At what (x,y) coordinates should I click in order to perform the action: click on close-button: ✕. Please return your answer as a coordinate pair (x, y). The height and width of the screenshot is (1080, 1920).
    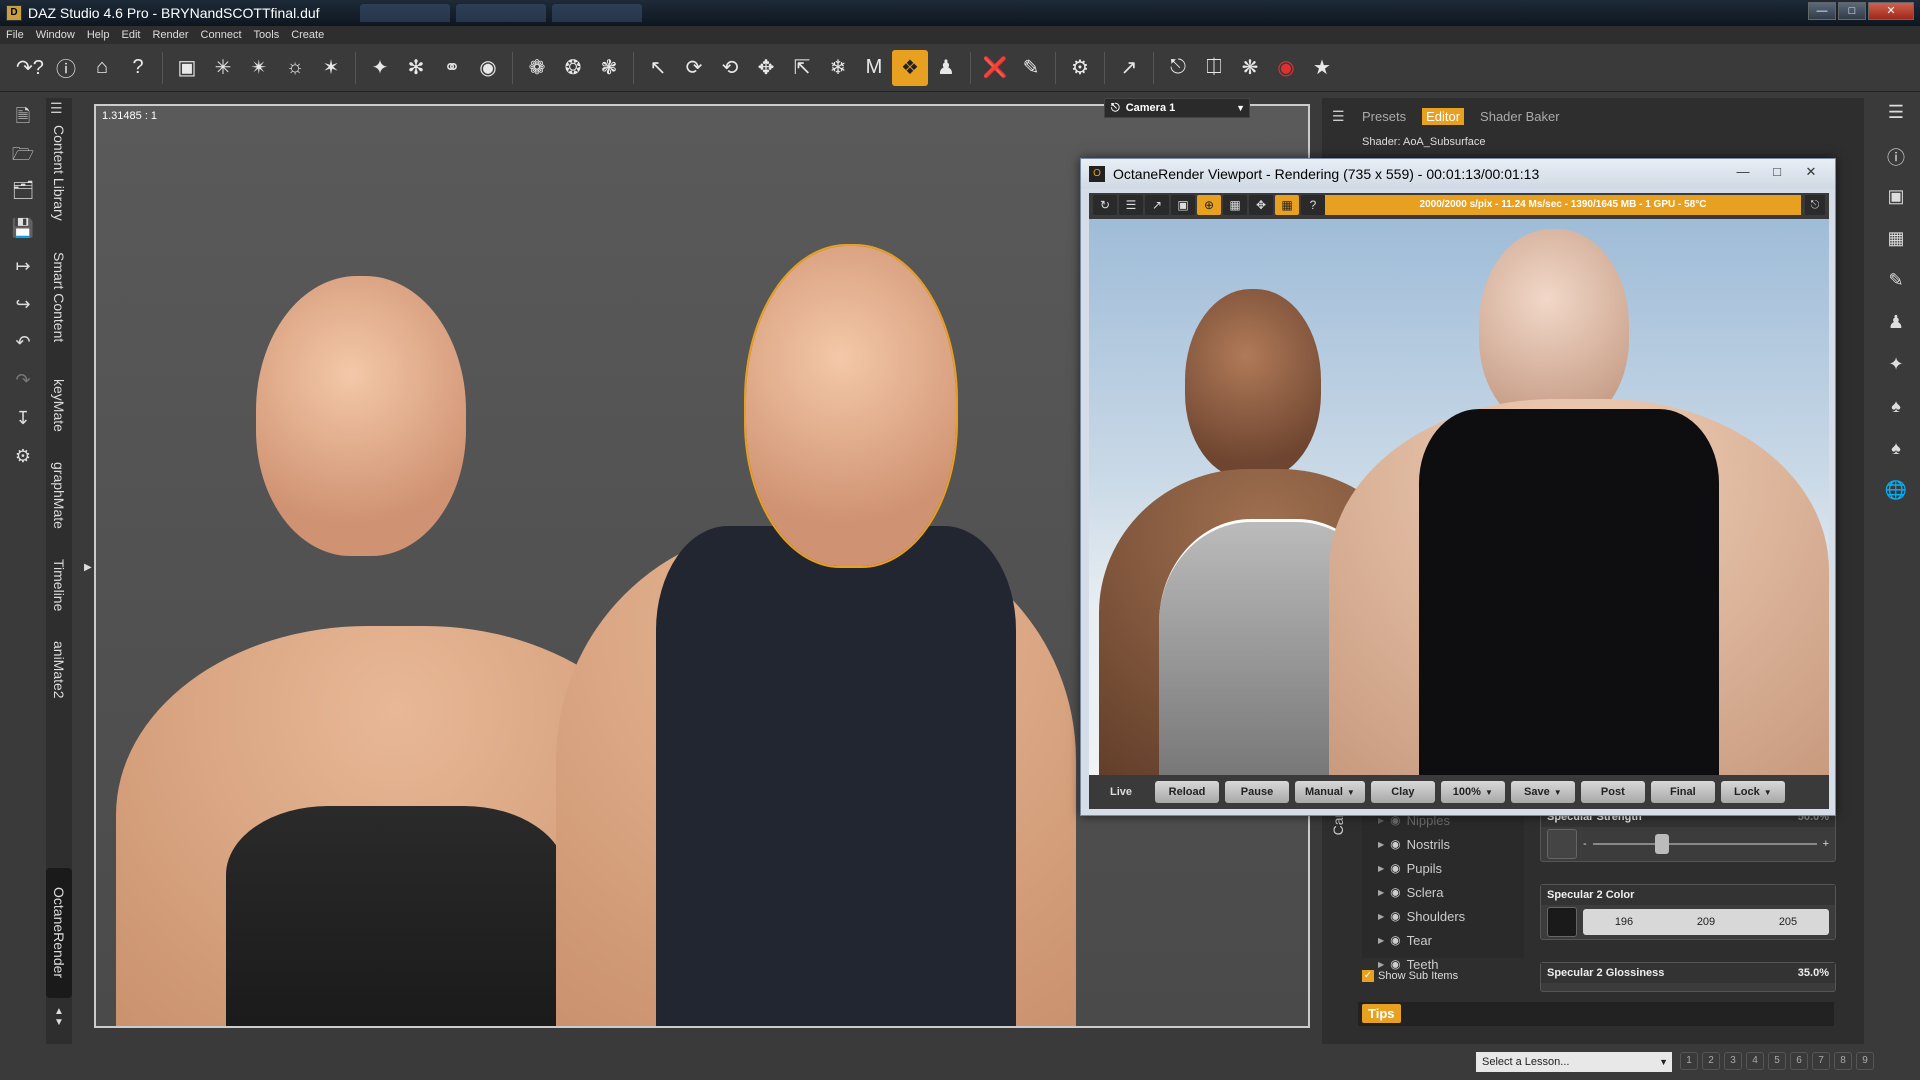
    Looking at the image, I should click on (1811, 173).